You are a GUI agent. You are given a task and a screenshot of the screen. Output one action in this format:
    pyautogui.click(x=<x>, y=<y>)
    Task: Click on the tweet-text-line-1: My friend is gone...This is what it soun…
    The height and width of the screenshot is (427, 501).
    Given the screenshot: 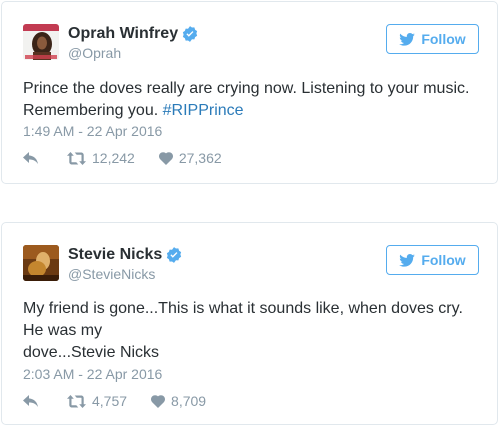 What is the action you would take?
    pyautogui.click(x=243, y=319)
    